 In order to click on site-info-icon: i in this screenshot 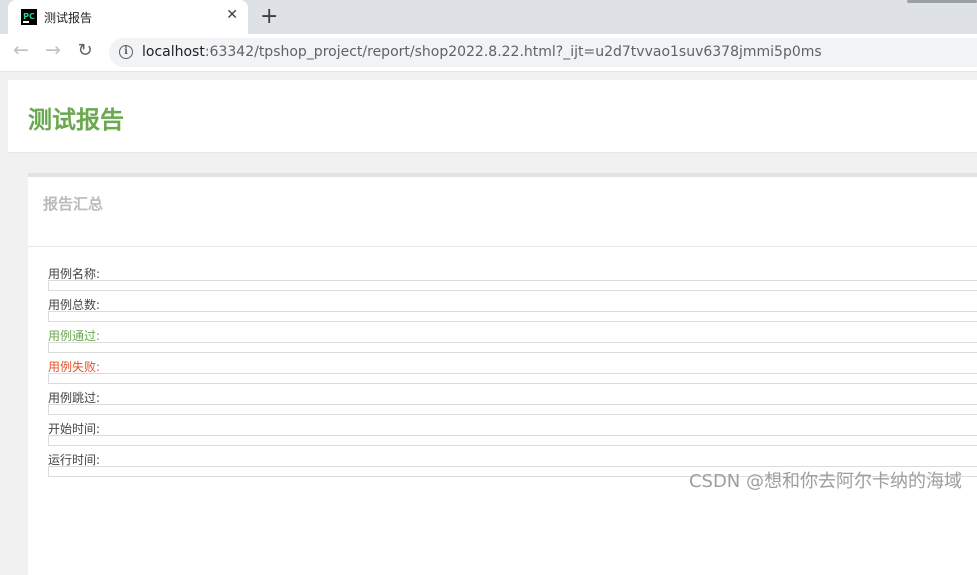, I will do `click(126, 52)`.